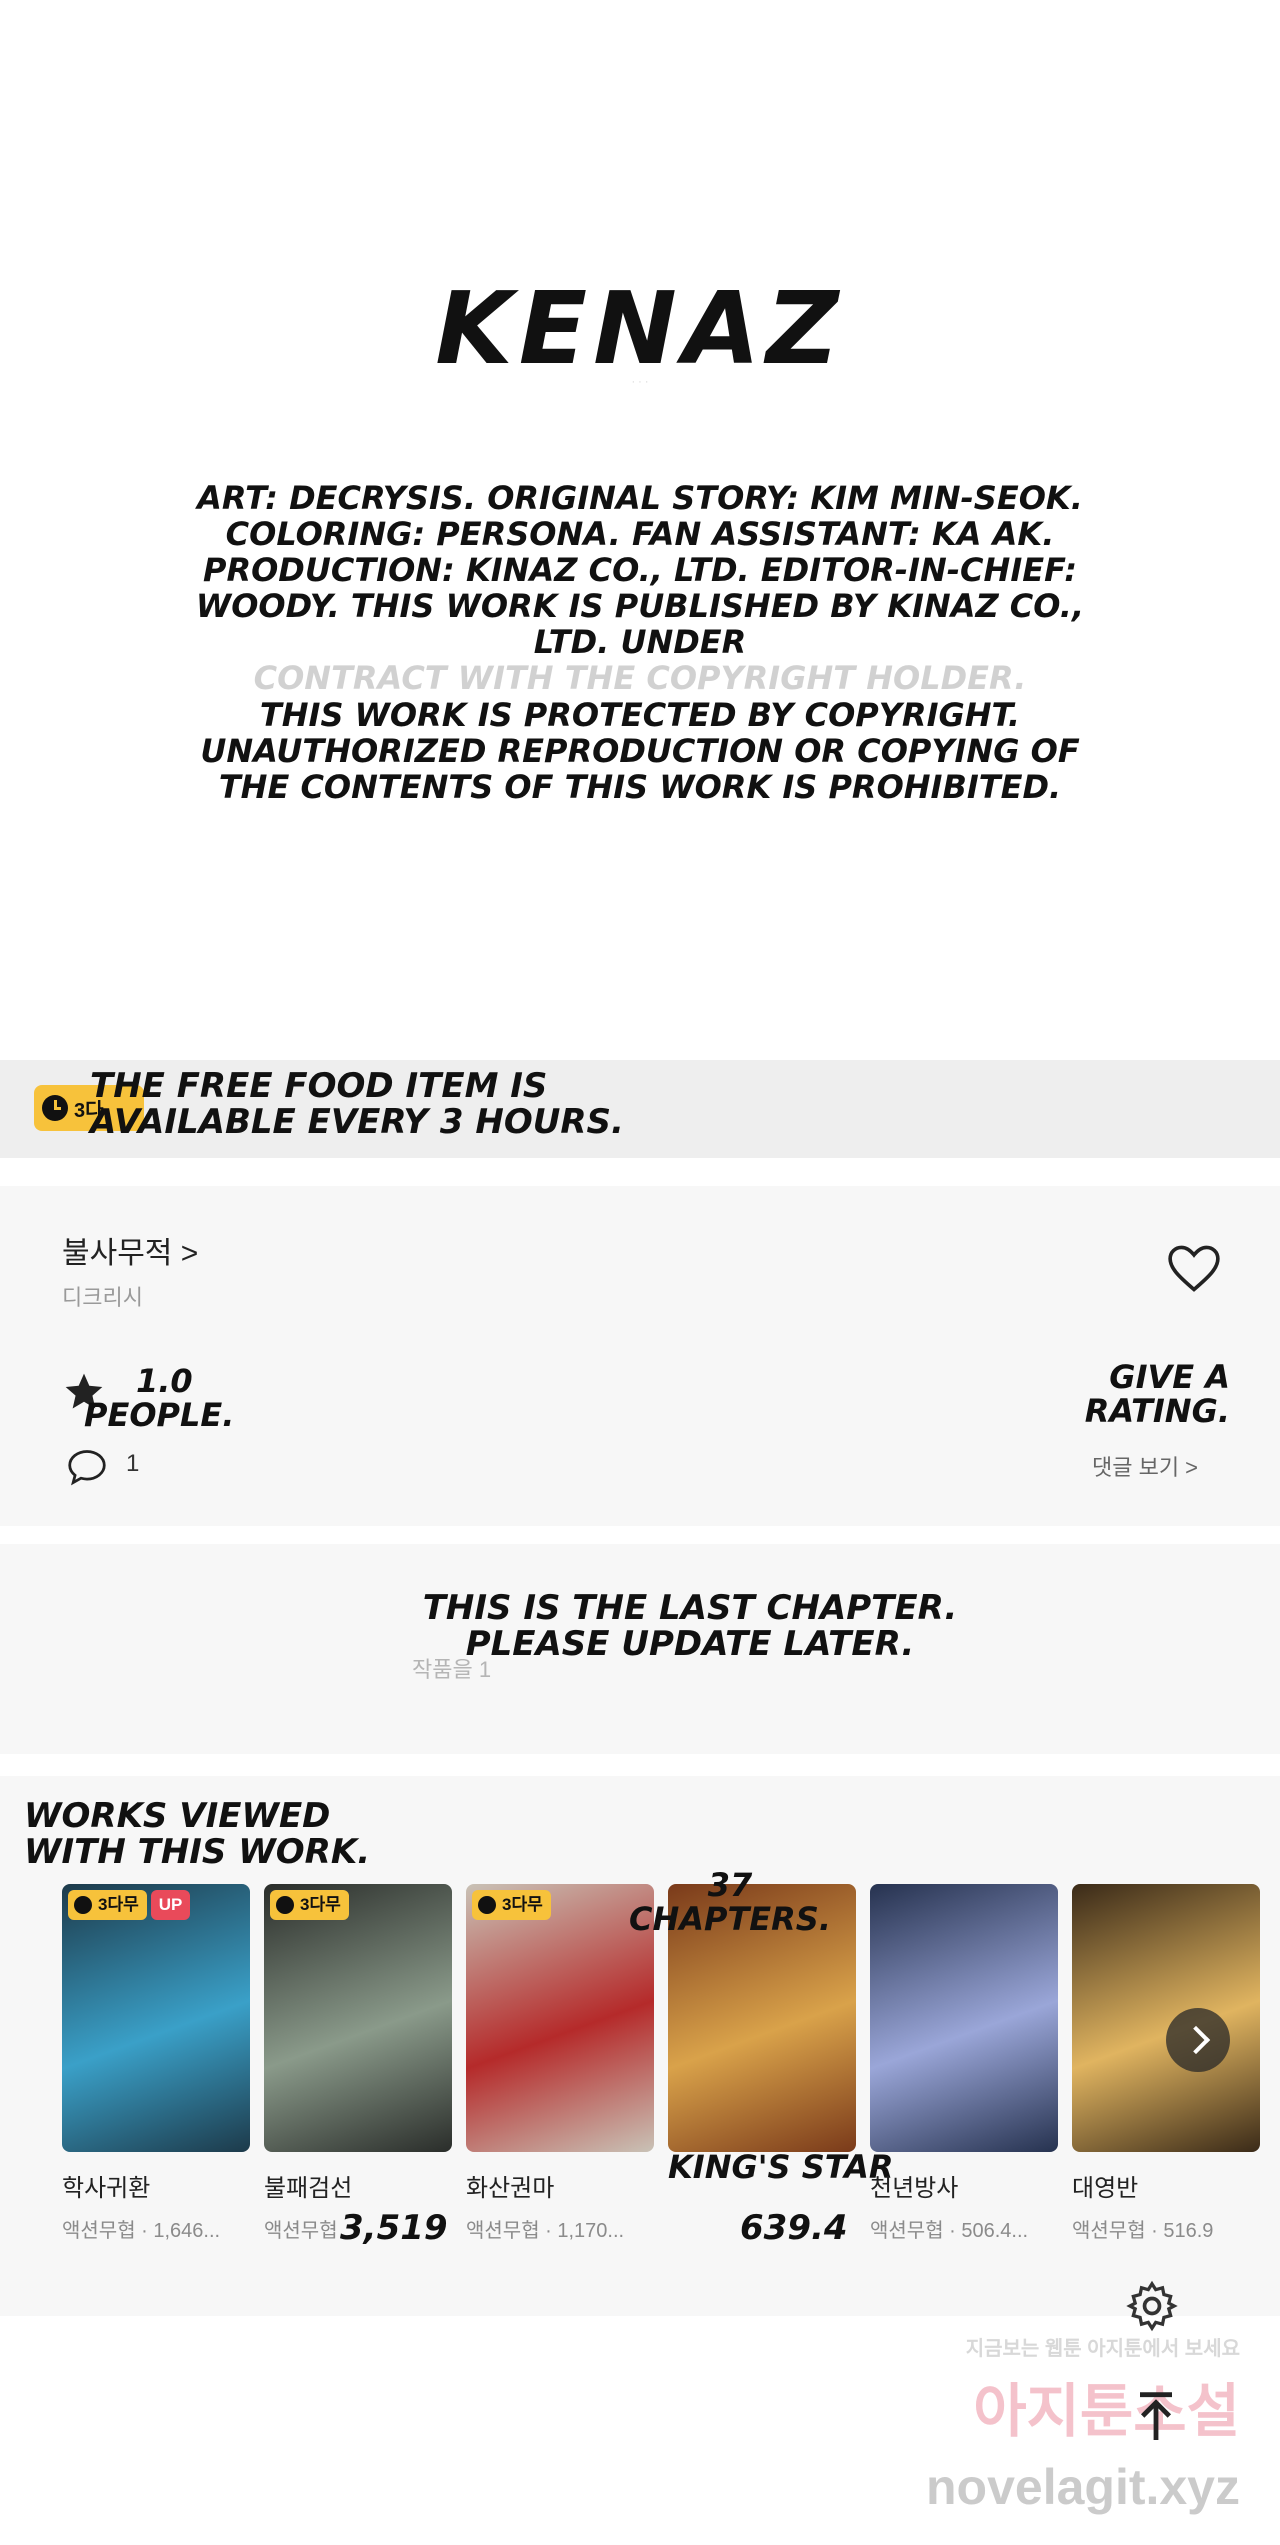  I want to click on comment-count: 1, so click(133, 1463).